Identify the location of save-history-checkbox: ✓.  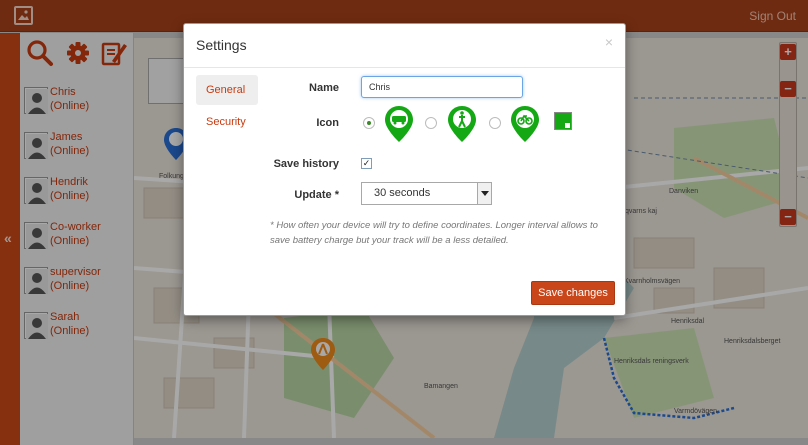
(366, 163).